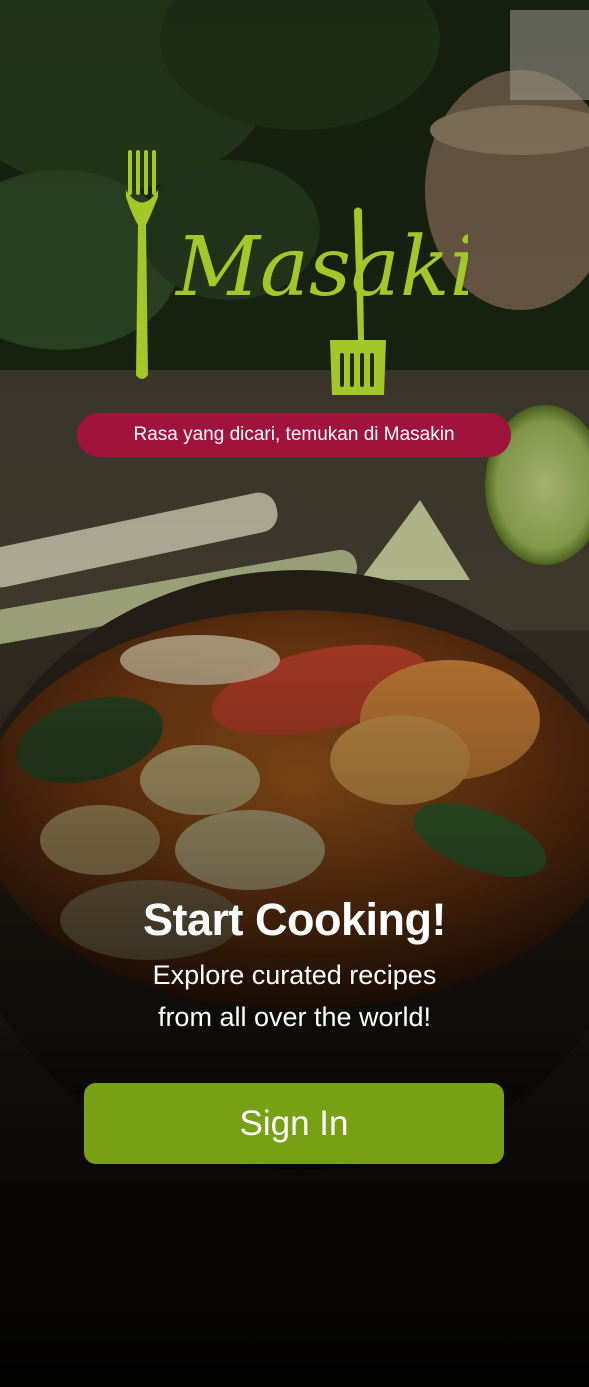 This screenshot has height=1387, width=589. I want to click on tagline-badge: Rasa yang dicari, temukan di Masakin, so click(294, 435).